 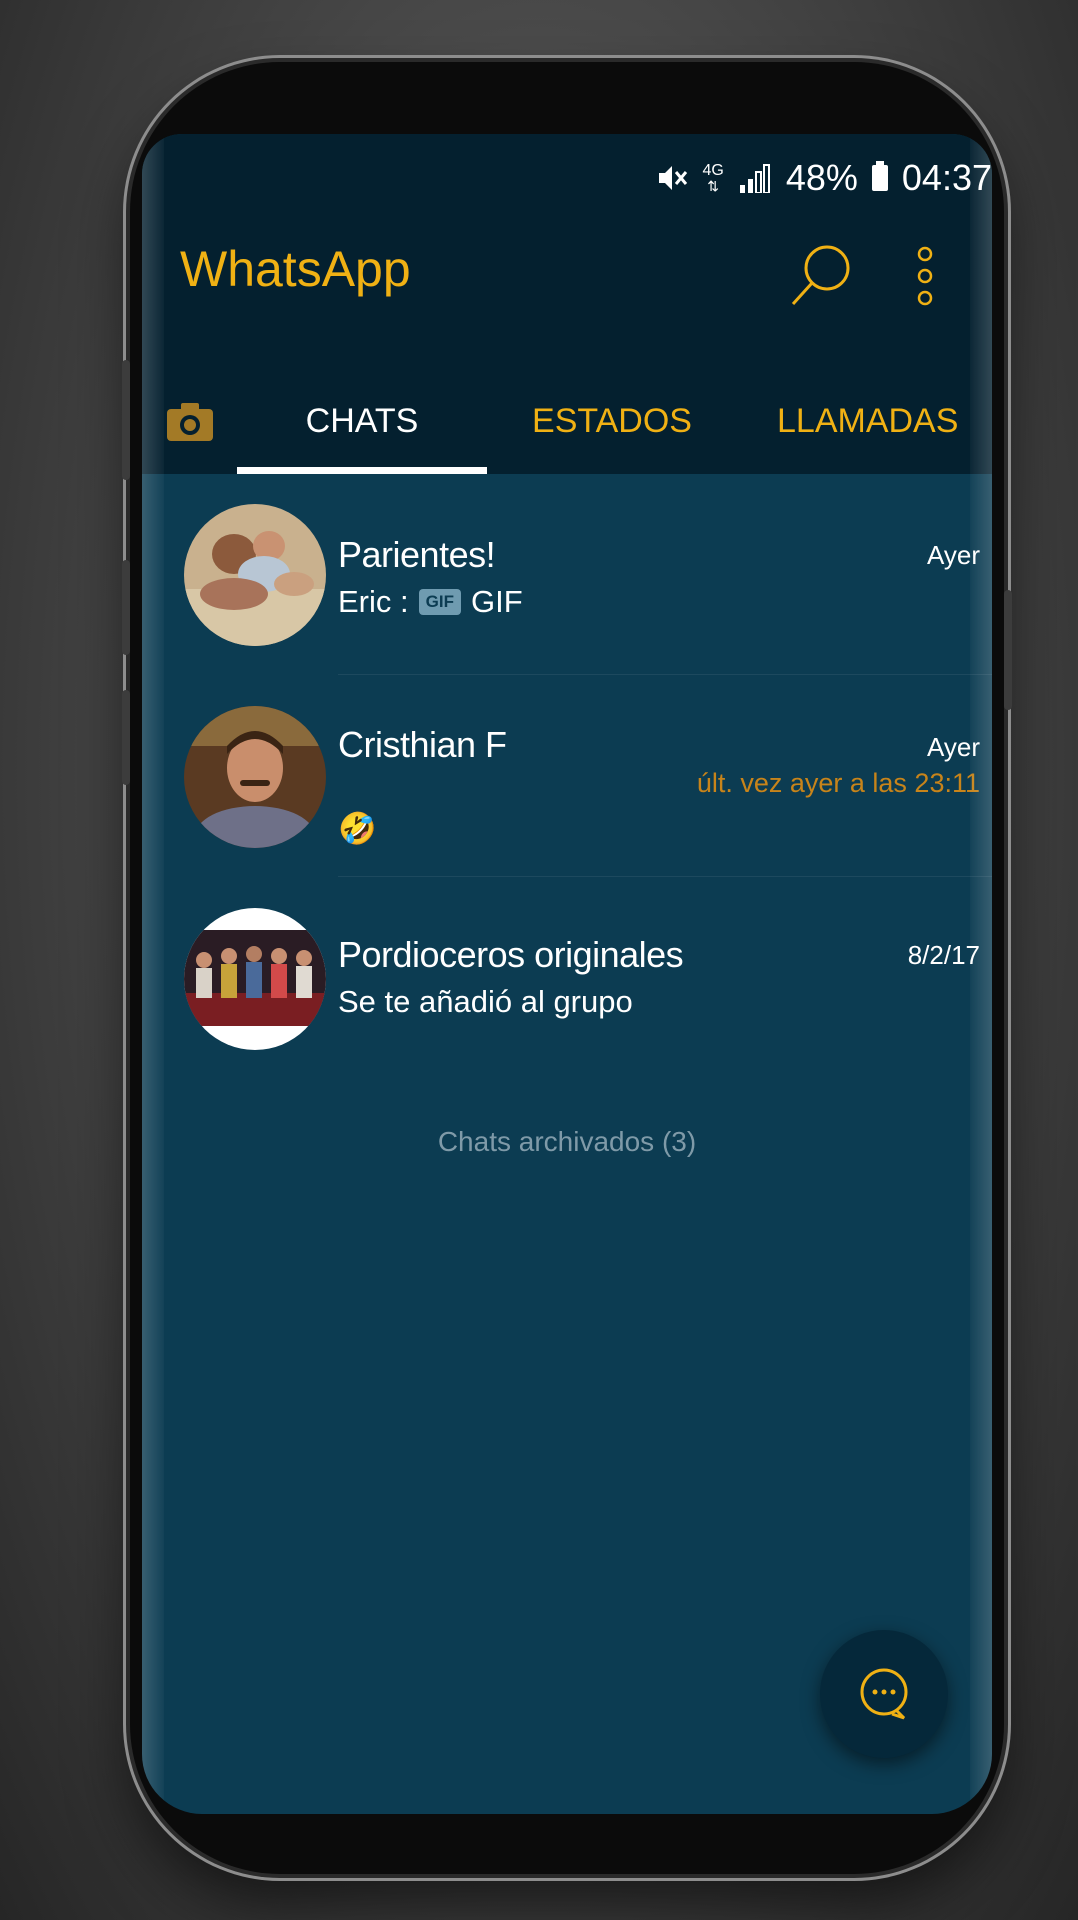 I want to click on app-title: WhatsApp, so click(x=295, y=269).